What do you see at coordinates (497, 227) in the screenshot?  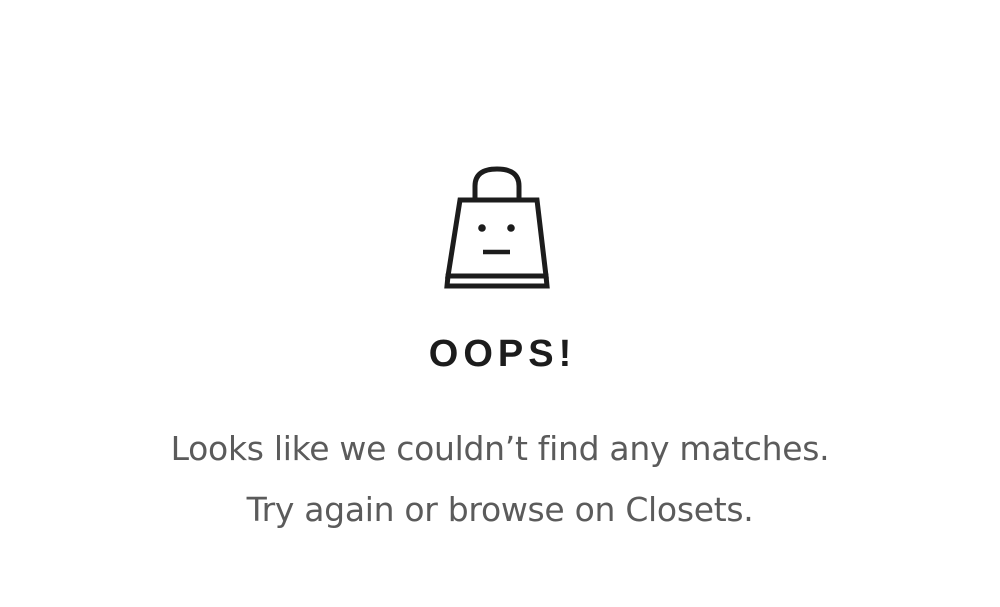 I see `shopping-bag-face-icon` at bounding box center [497, 227].